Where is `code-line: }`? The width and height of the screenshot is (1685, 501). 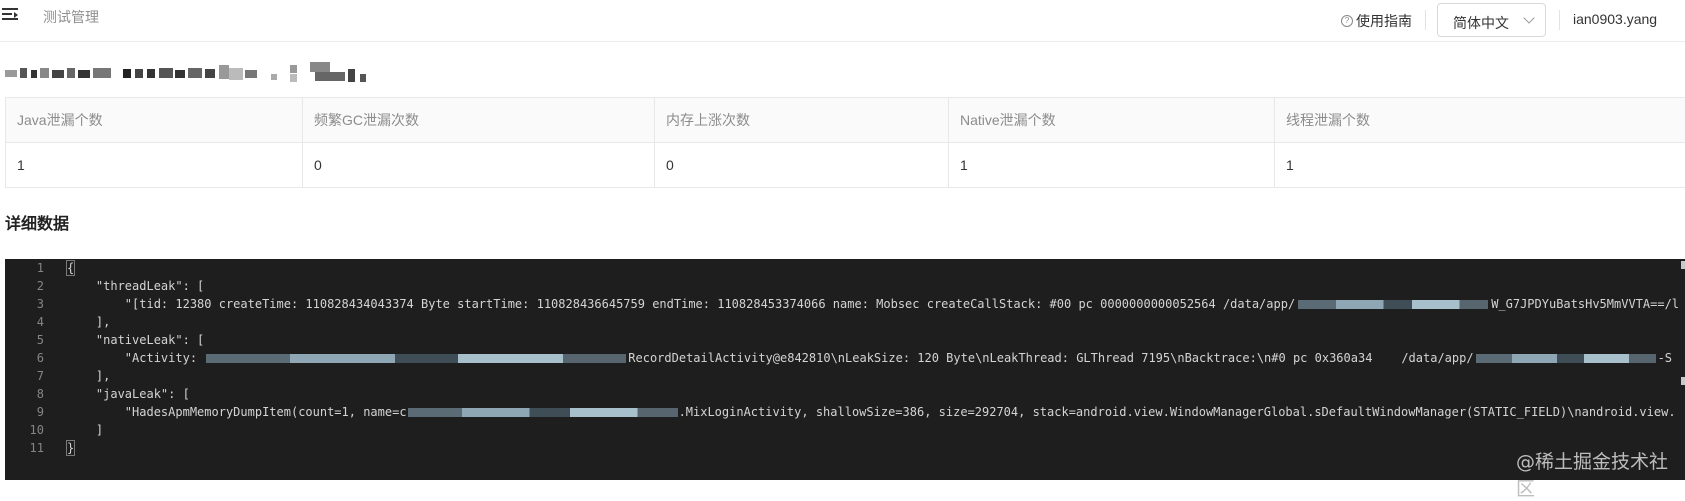 code-line: } is located at coordinates (70, 448).